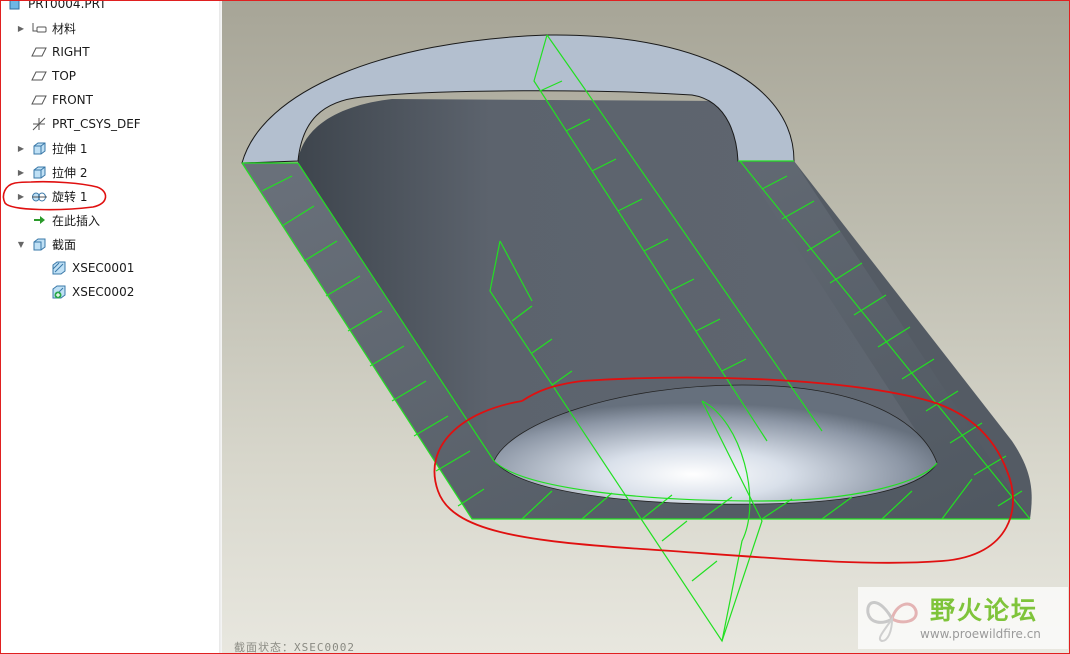 The image size is (1070, 654). I want to click on tree-item-sections: ▼ 截面, so click(45, 244).